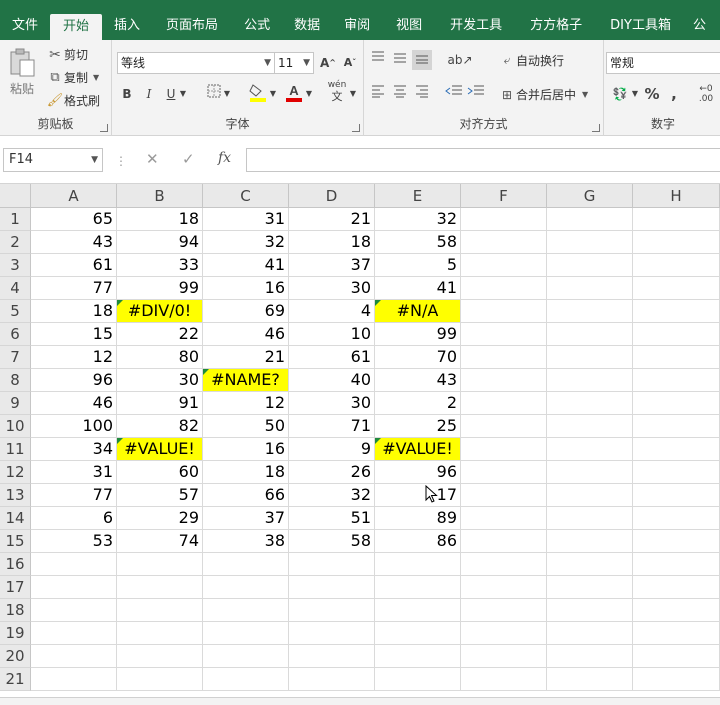 Image resolution: width=720 pixels, height=705 pixels. What do you see at coordinates (15, 426) in the screenshot?
I see `row-header: 10` at bounding box center [15, 426].